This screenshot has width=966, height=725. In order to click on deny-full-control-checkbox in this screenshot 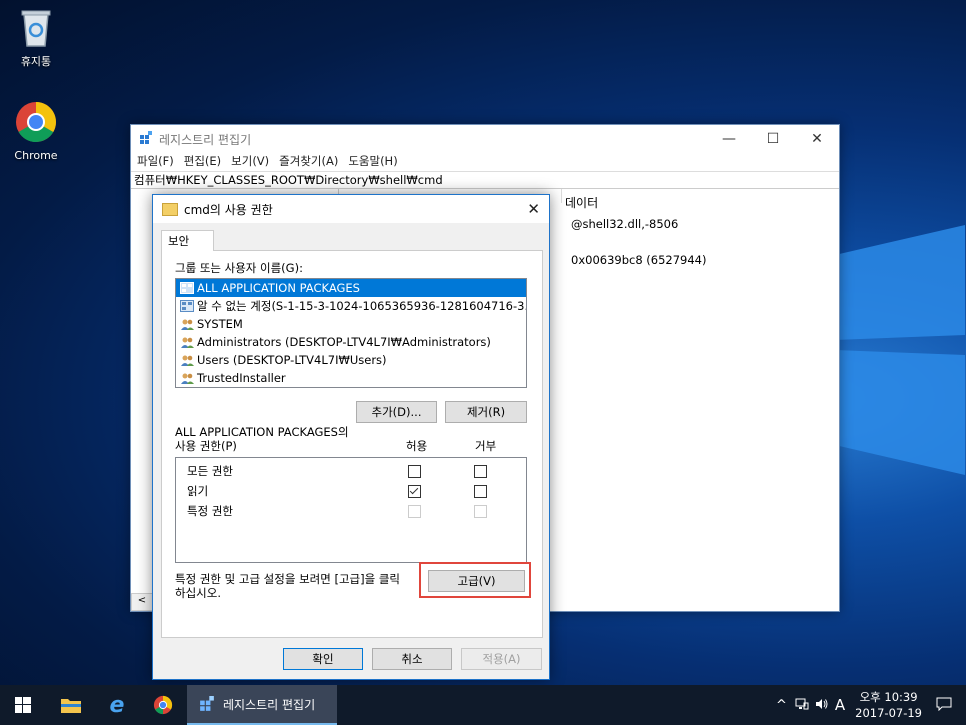, I will do `click(480, 471)`.